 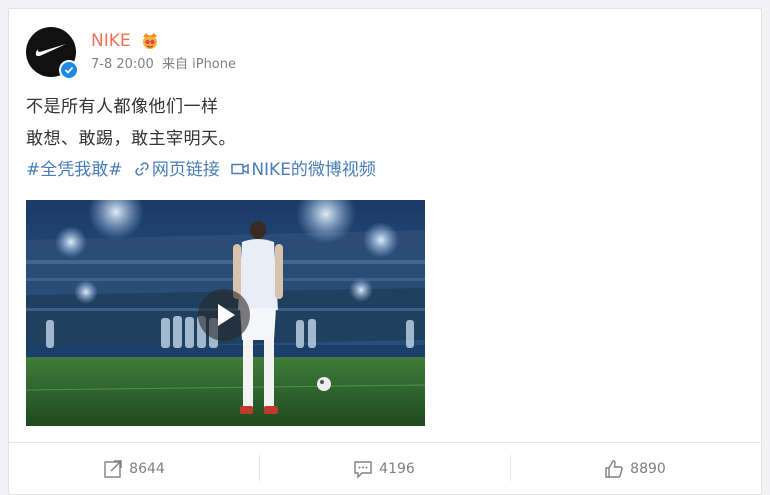 I want to click on repost-button: 8644, so click(x=134, y=469).